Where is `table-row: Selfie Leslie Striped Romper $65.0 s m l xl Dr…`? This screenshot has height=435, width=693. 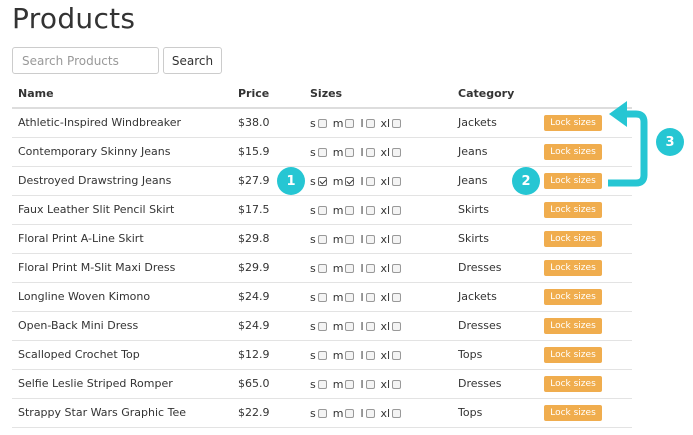
table-row: Selfie Leslie Striped Romper $65.0 s m l xl Dr… is located at coordinates (322, 383).